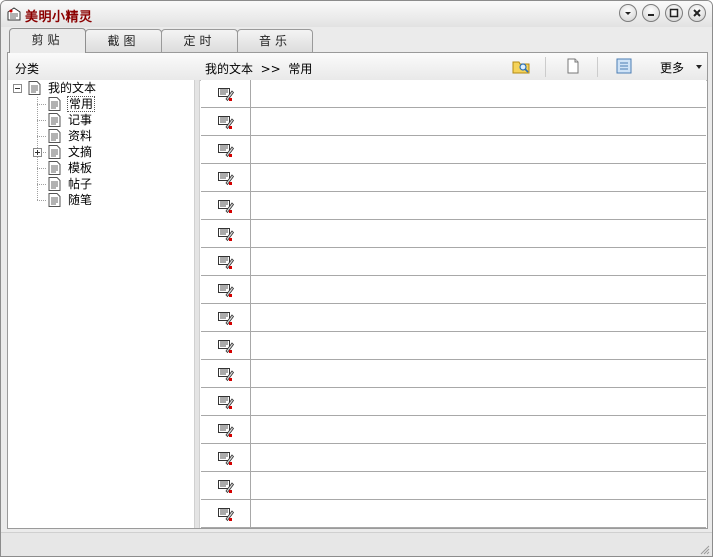 The image size is (713, 557). Describe the element at coordinates (624, 66) in the screenshot. I see `notes-icon` at that location.